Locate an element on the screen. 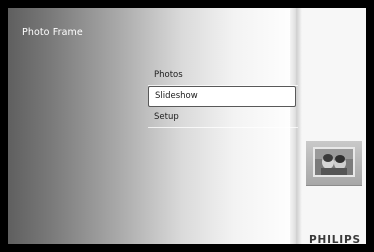 This screenshot has width=374, height=252. menu-item-label: Slideshow is located at coordinates (176, 96).